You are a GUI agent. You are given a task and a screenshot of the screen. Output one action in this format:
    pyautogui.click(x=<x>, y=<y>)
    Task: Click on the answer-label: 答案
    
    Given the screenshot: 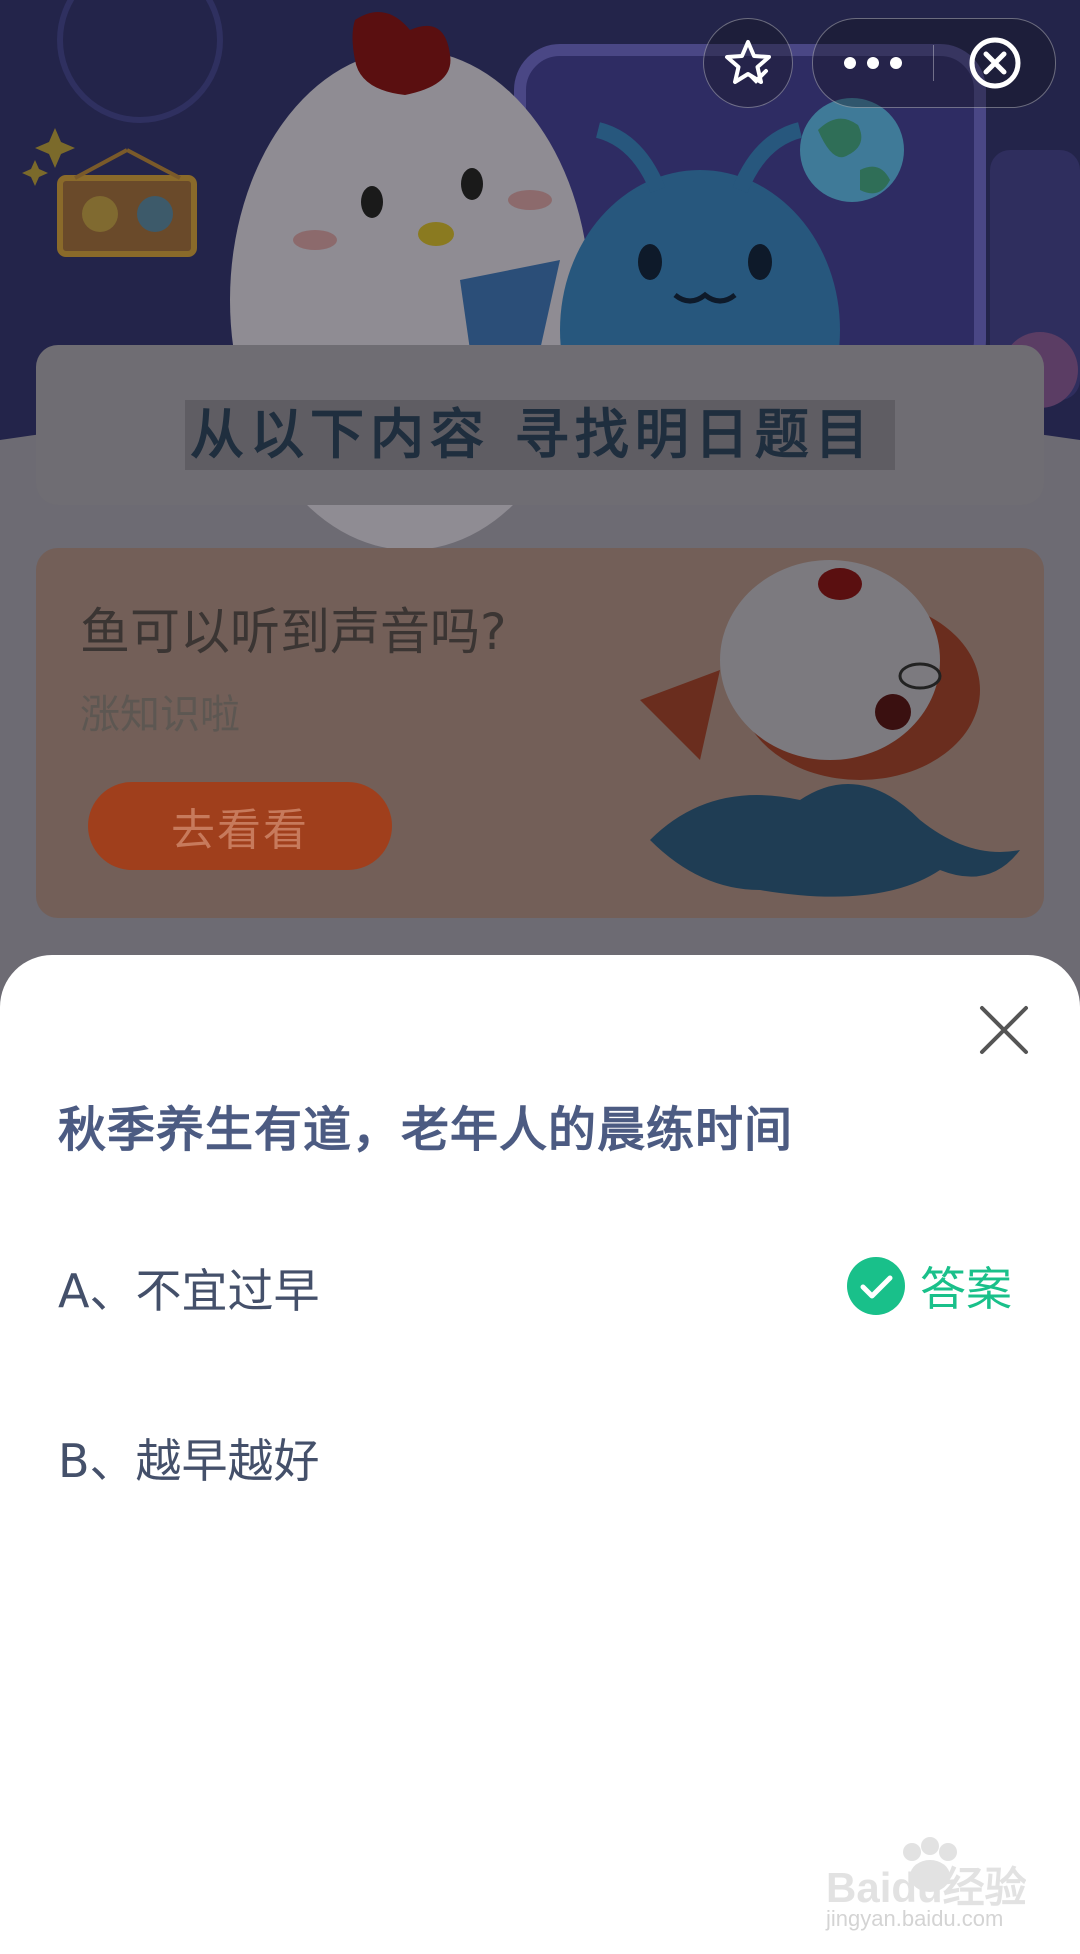 What is the action you would take?
    pyautogui.click(x=966, y=1289)
    